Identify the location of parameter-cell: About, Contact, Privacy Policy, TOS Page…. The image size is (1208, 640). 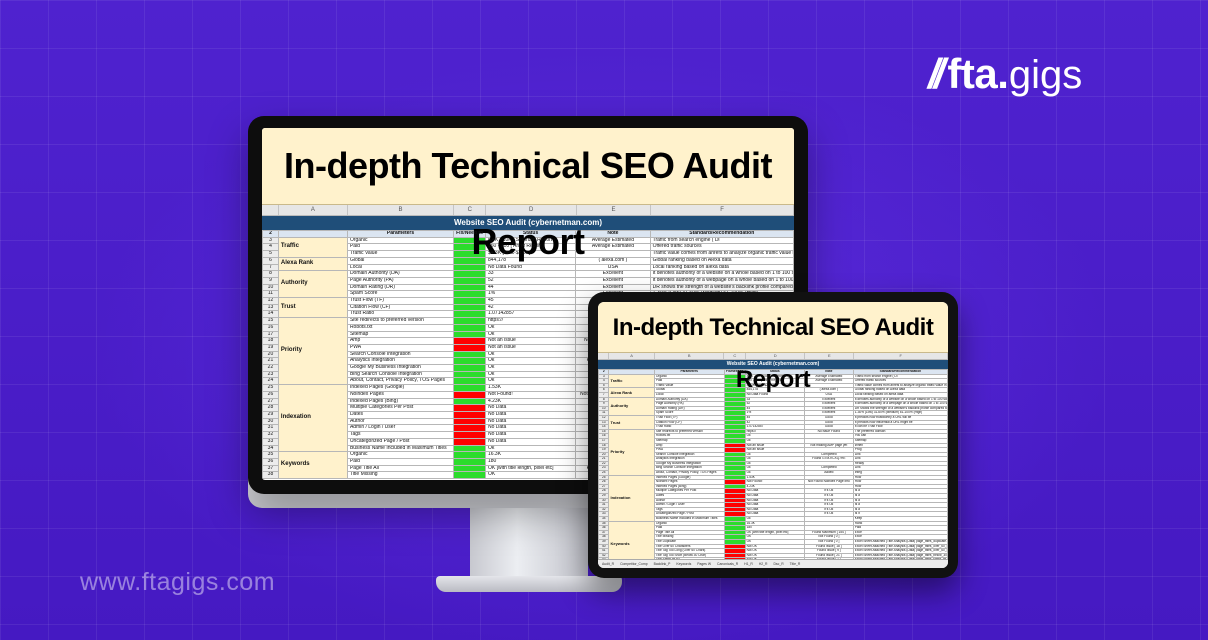
(689, 473).